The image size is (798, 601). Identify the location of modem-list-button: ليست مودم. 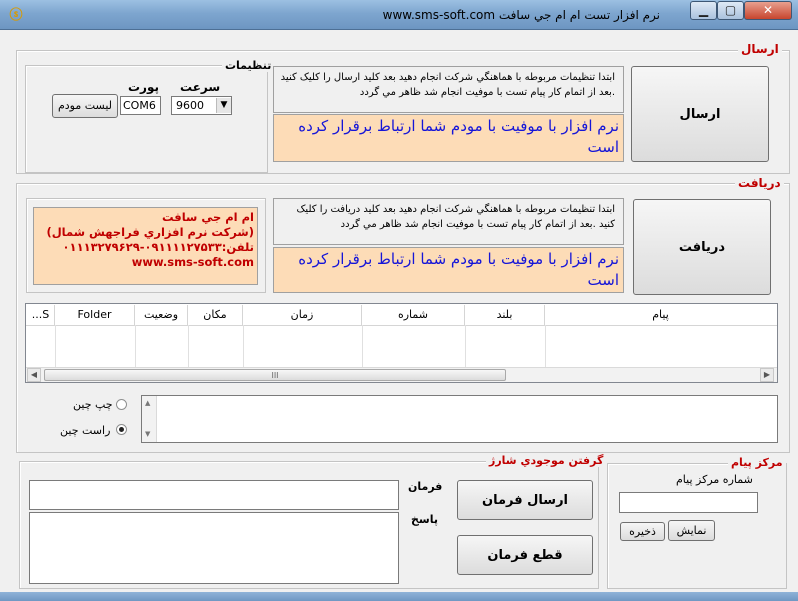
(85, 106).